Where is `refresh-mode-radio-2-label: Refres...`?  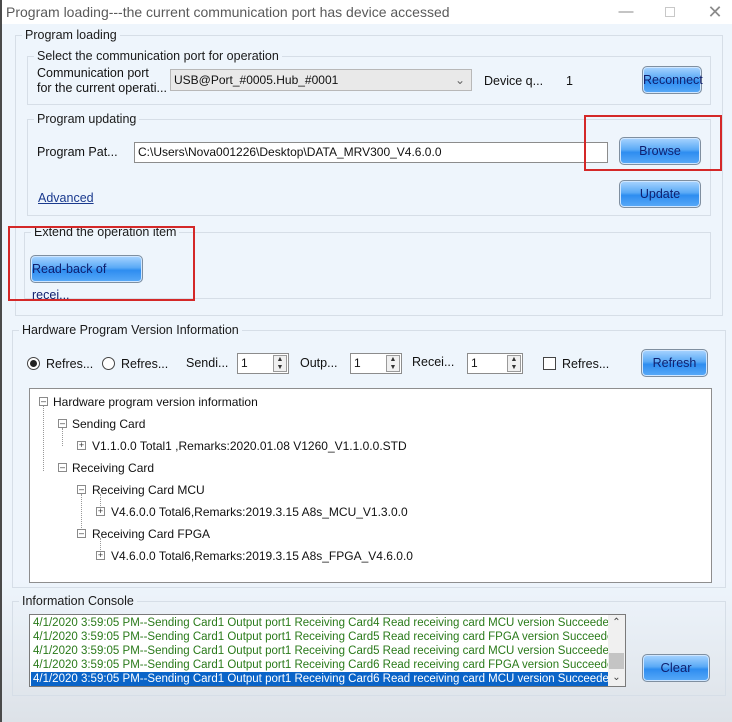
refresh-mode-radio-2-label: Refres... is located at coordinates (145, 364).